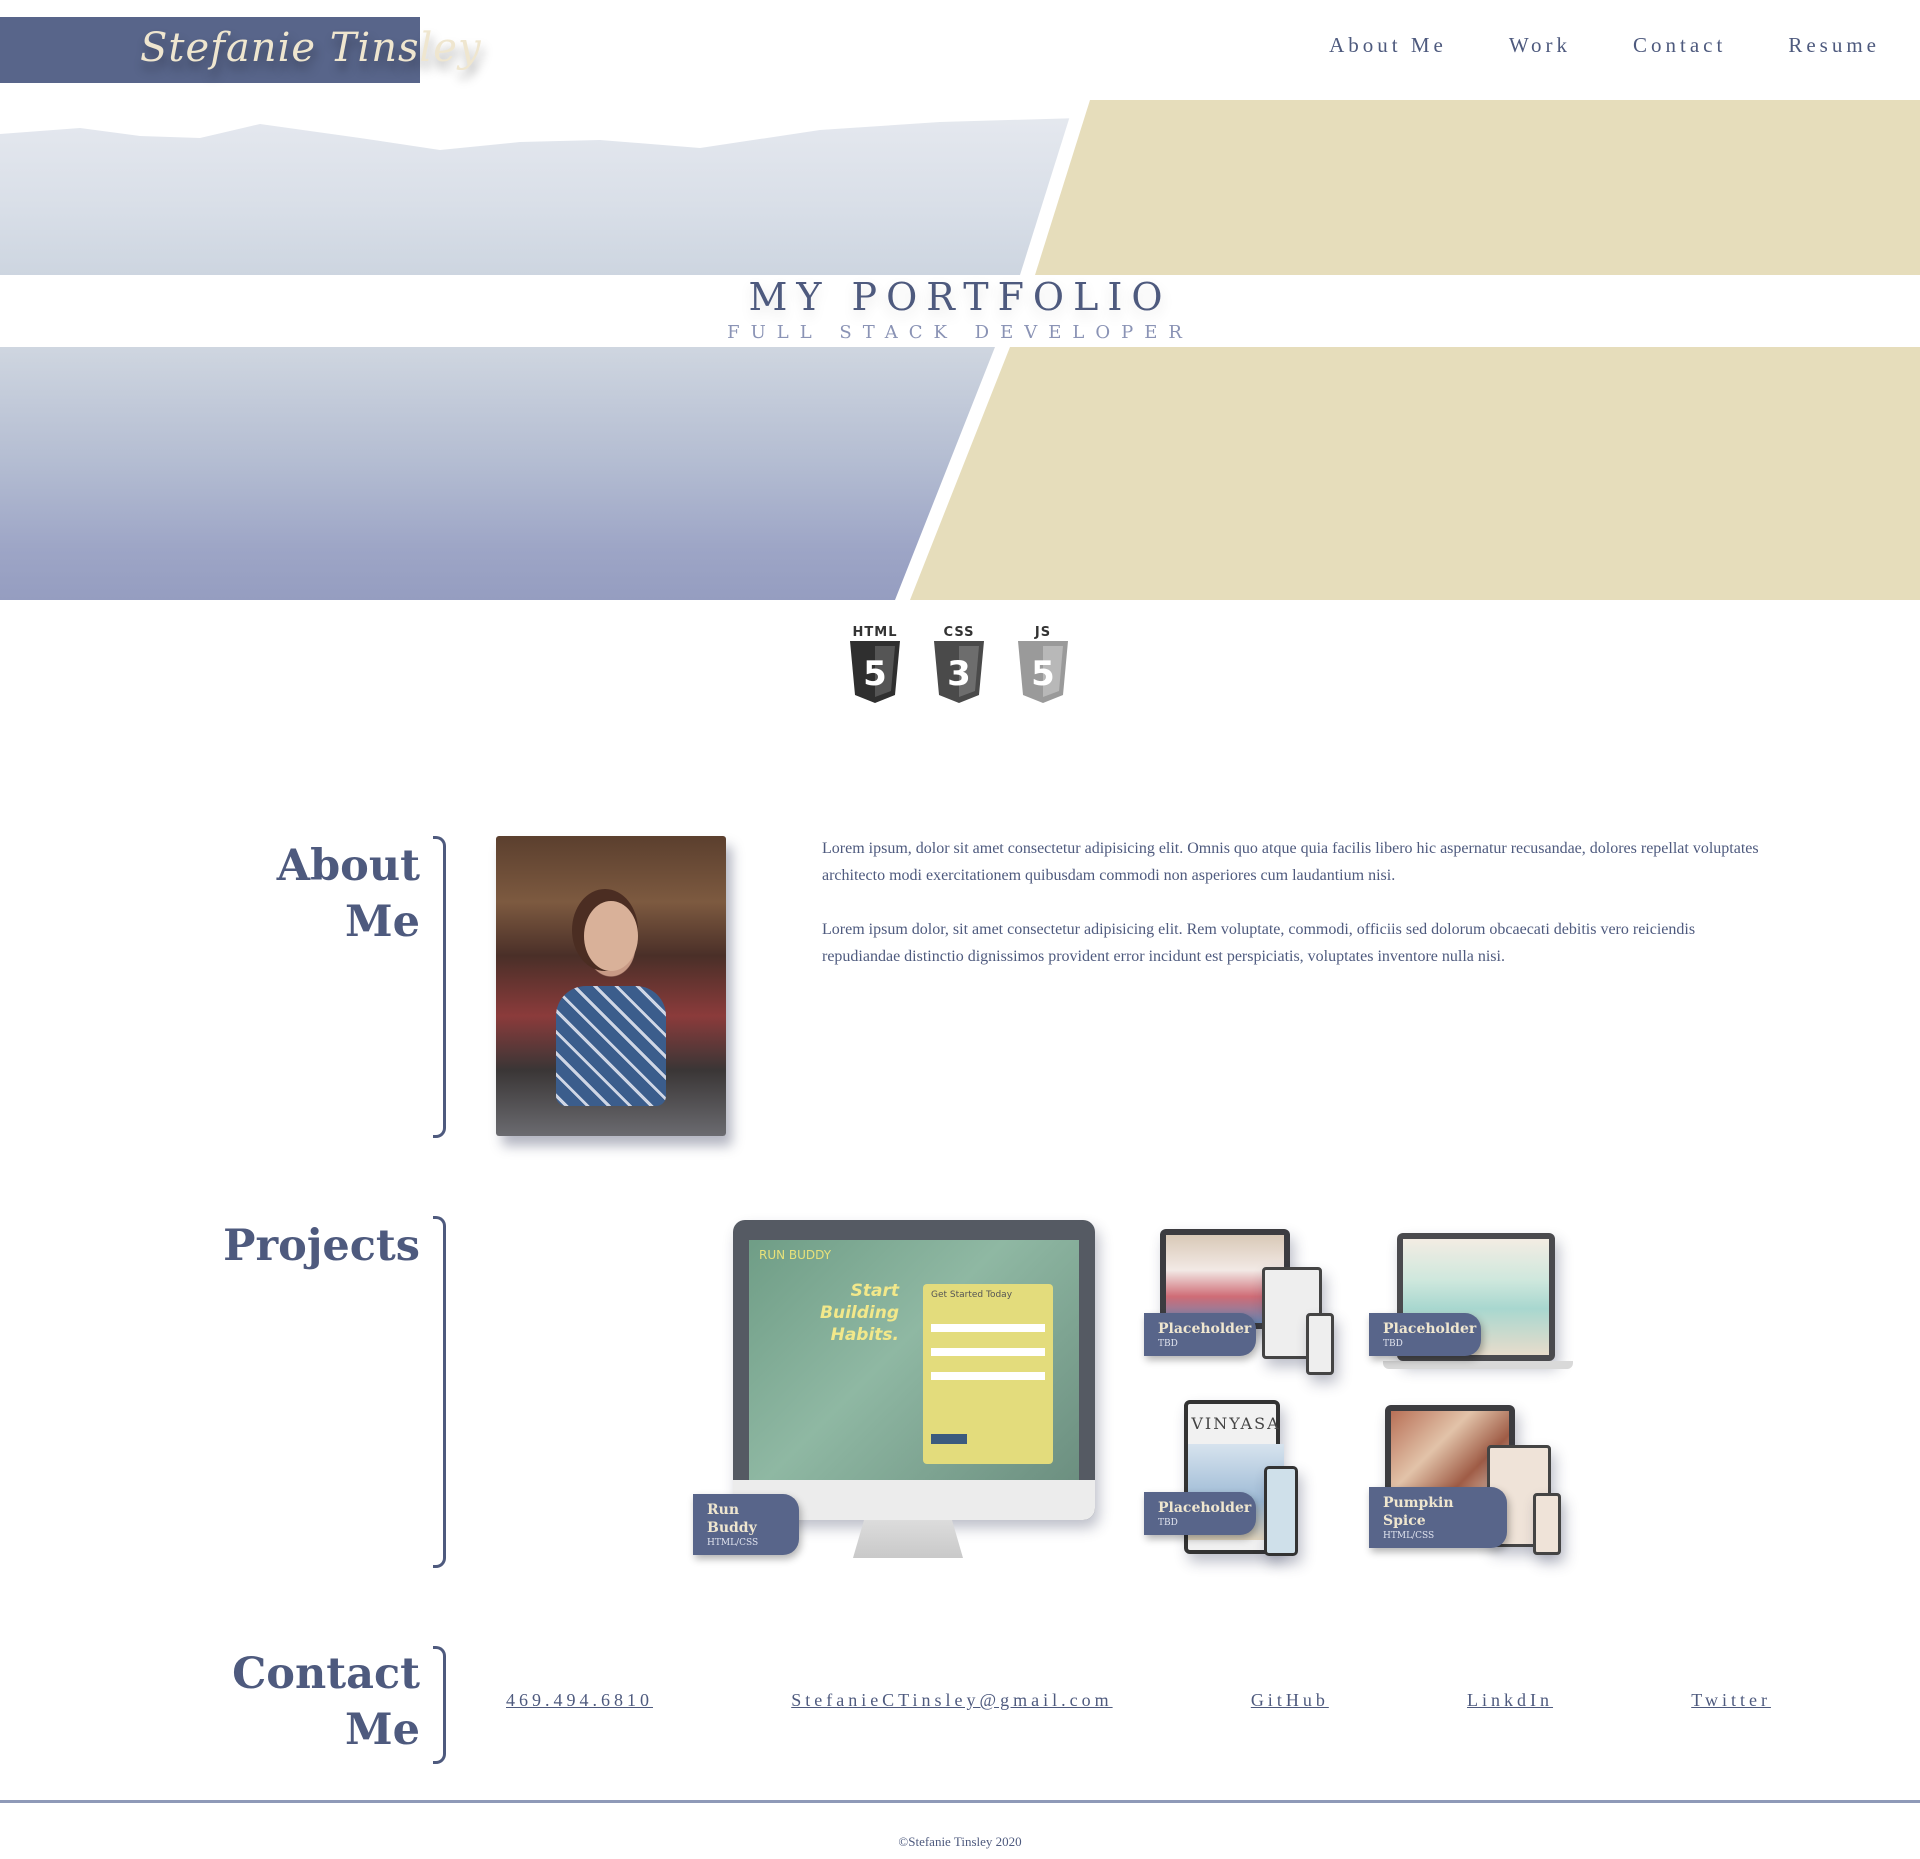 This screenshot has width=1920, height=1859. I want to click on contact-twitter-link: Twitter, so click(1731, 1700).